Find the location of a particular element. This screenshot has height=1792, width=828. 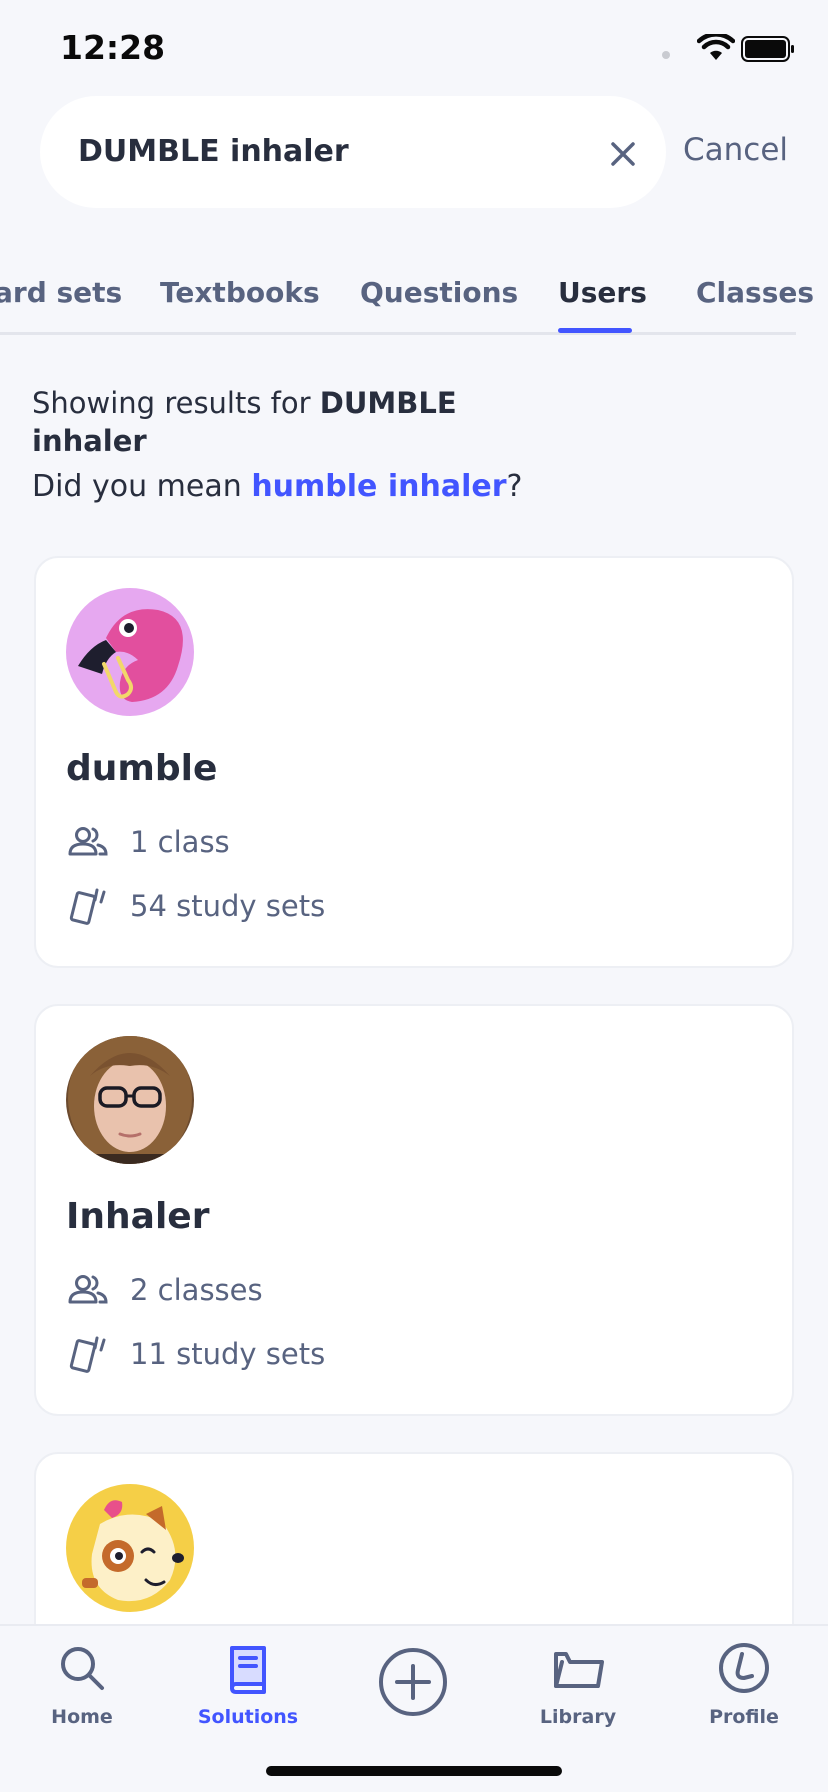

cancel-button: Cancel is located at coordinates (735, 150).